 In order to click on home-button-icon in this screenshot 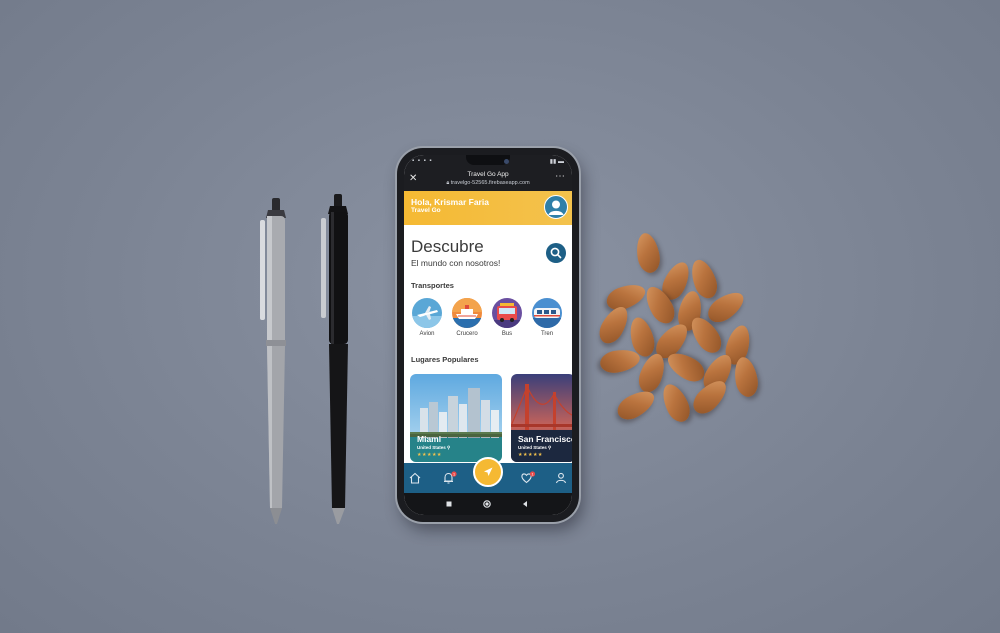, I will do `click(487, 504)`.